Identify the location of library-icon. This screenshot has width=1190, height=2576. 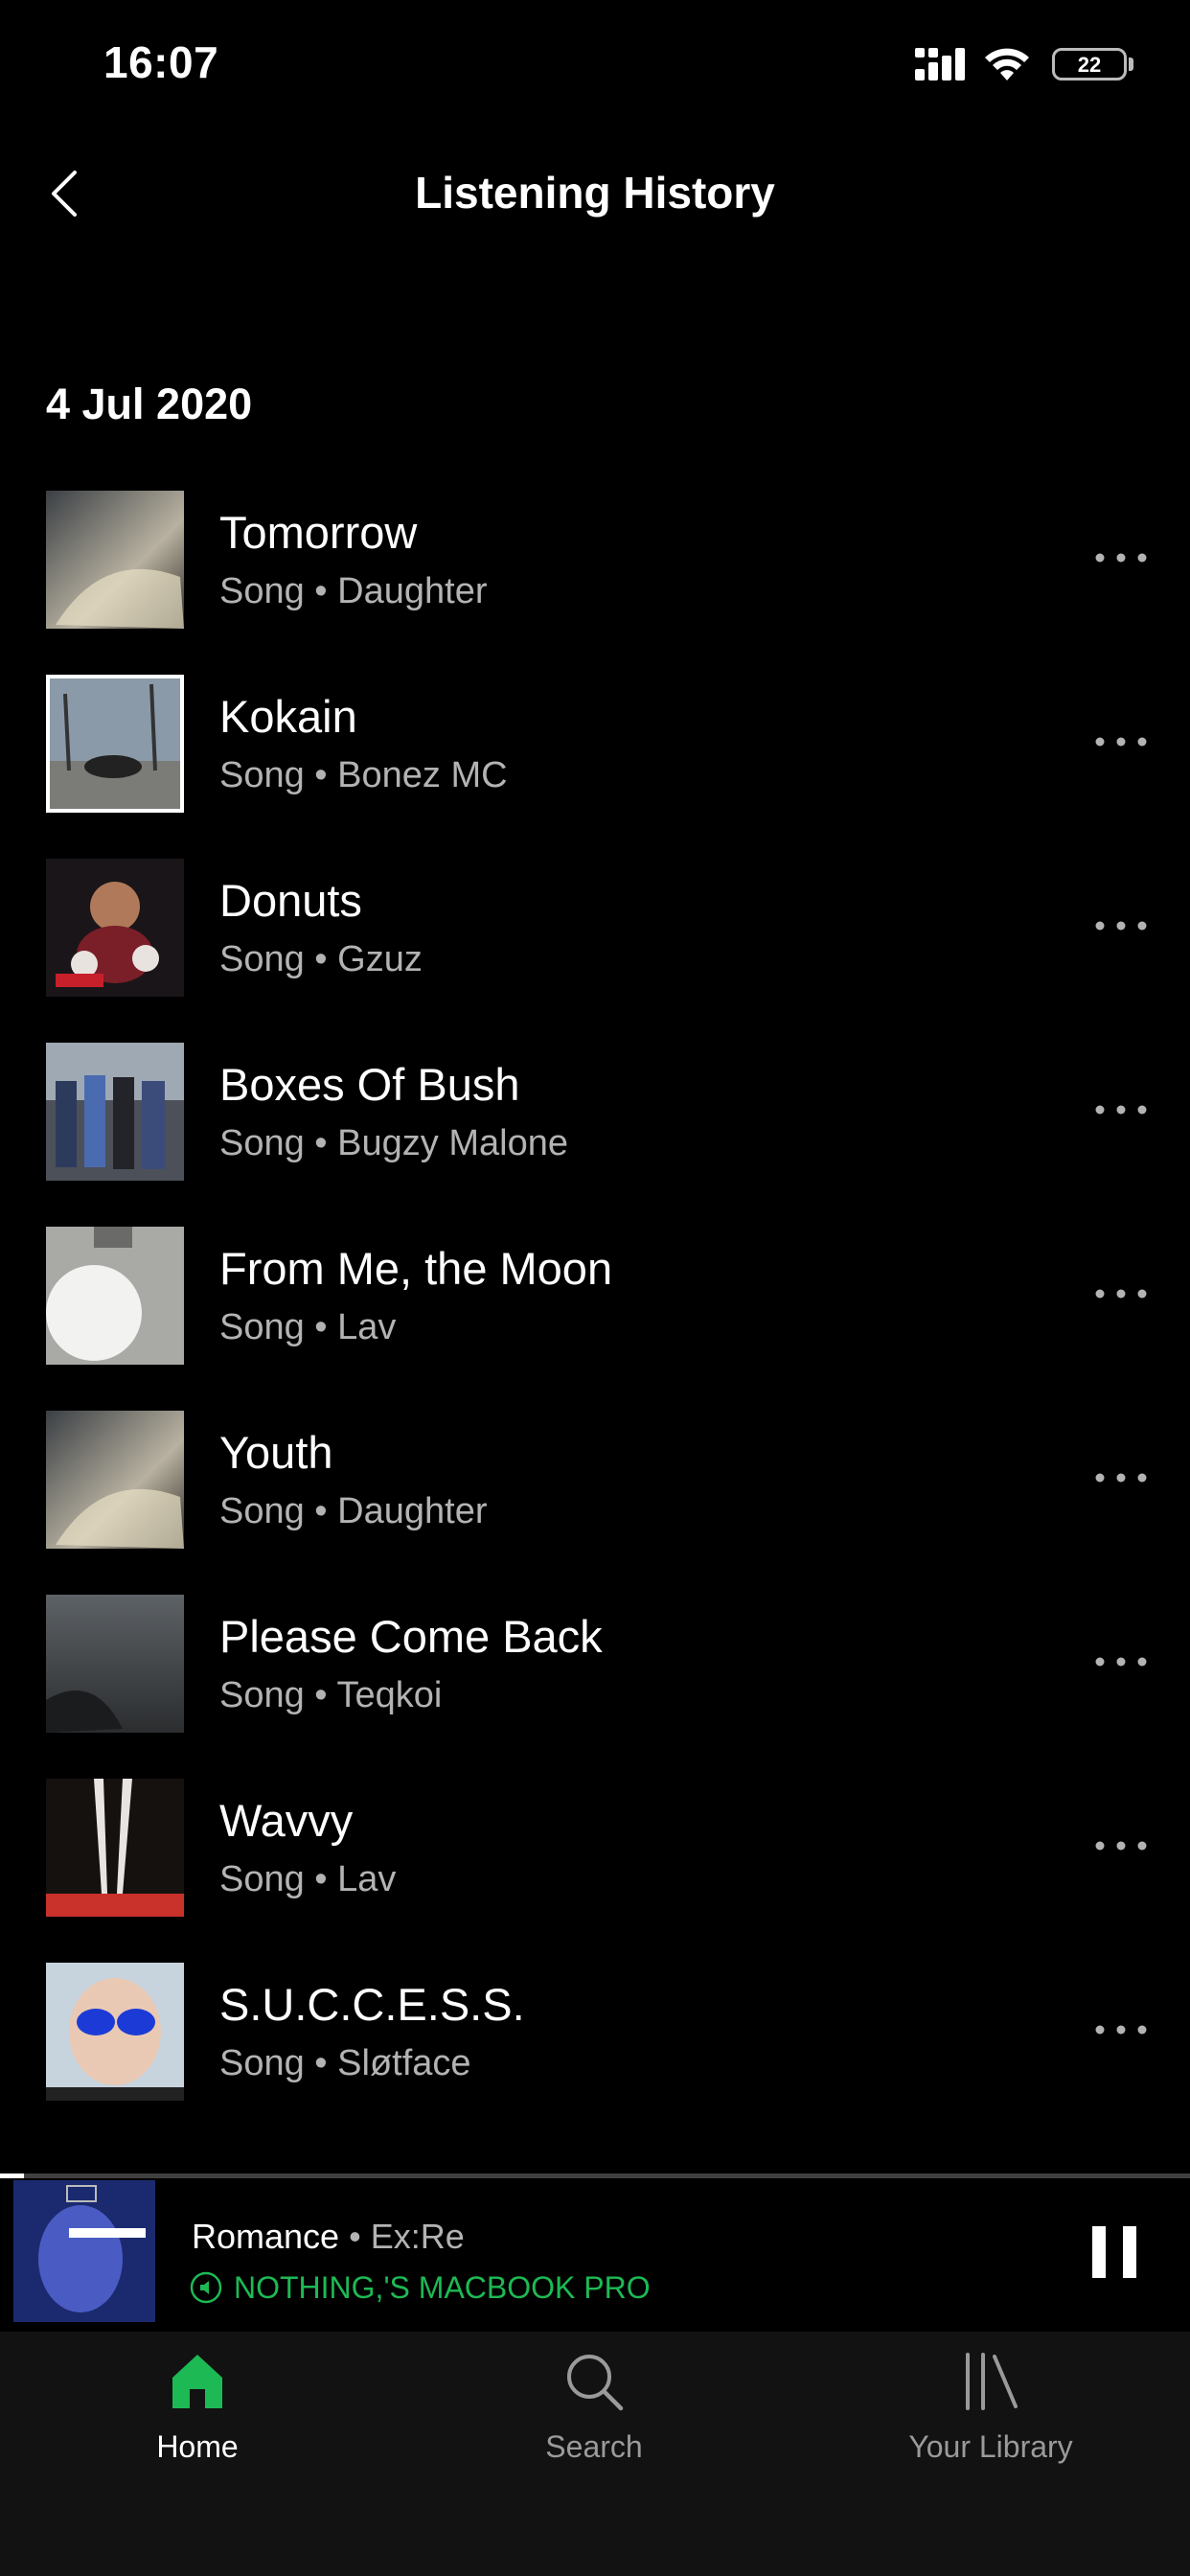
(992, 2381).